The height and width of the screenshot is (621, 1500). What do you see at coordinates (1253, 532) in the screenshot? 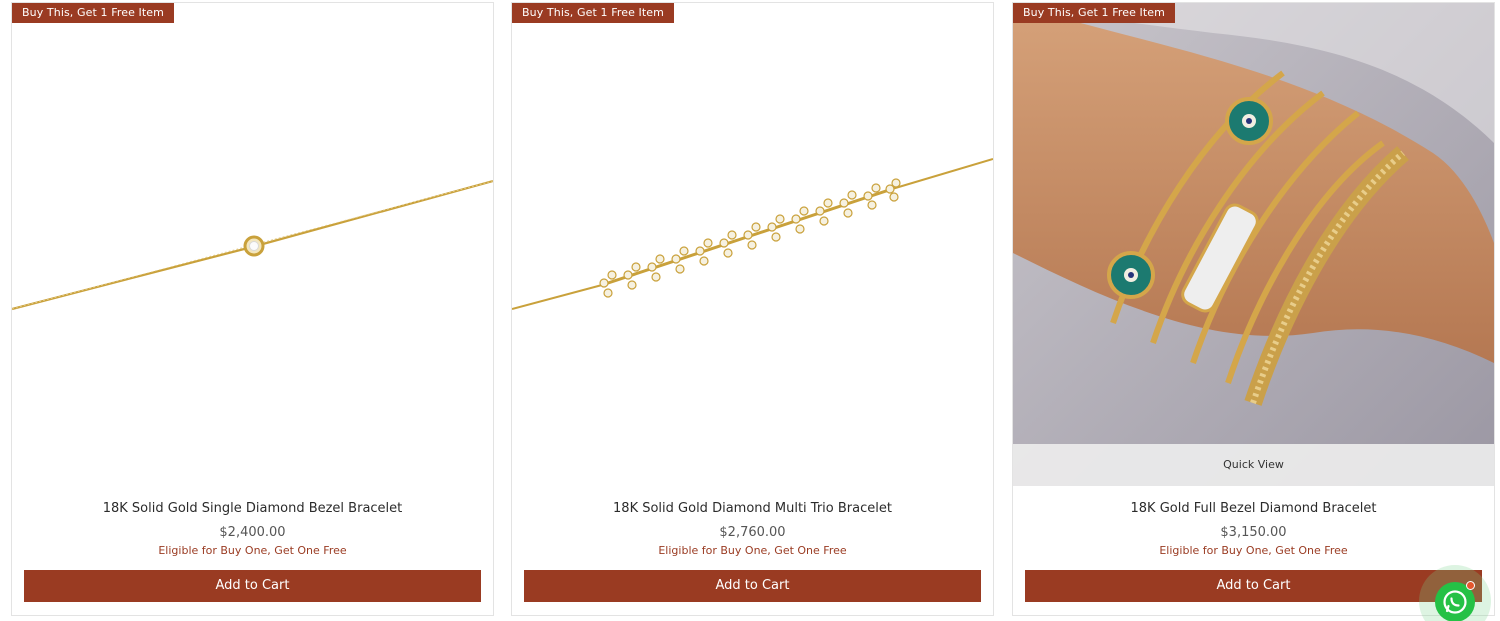
I see `product-price: $3,150.00` at bounding box center [1253, 532].